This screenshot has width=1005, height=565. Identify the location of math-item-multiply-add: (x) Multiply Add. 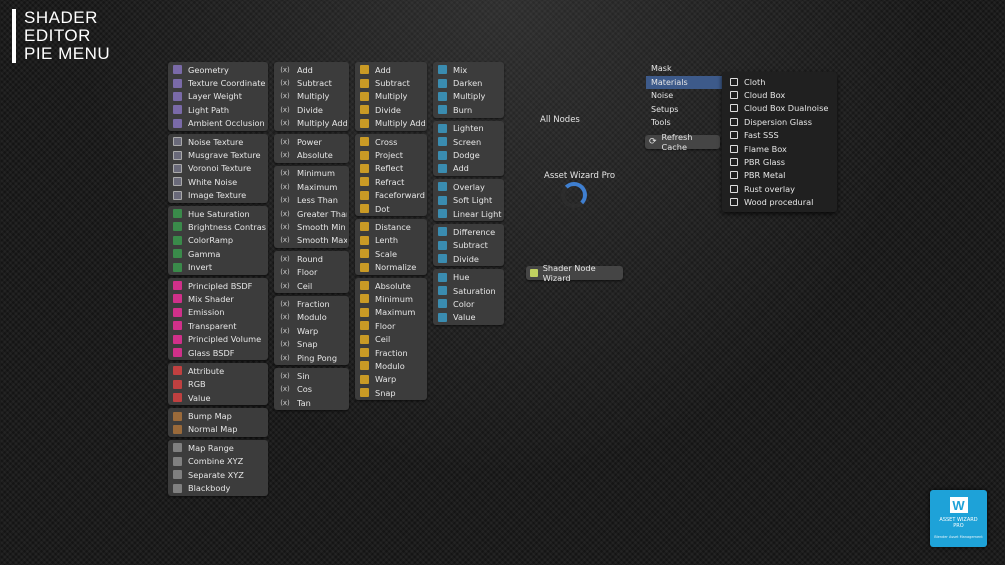
(311, 123).